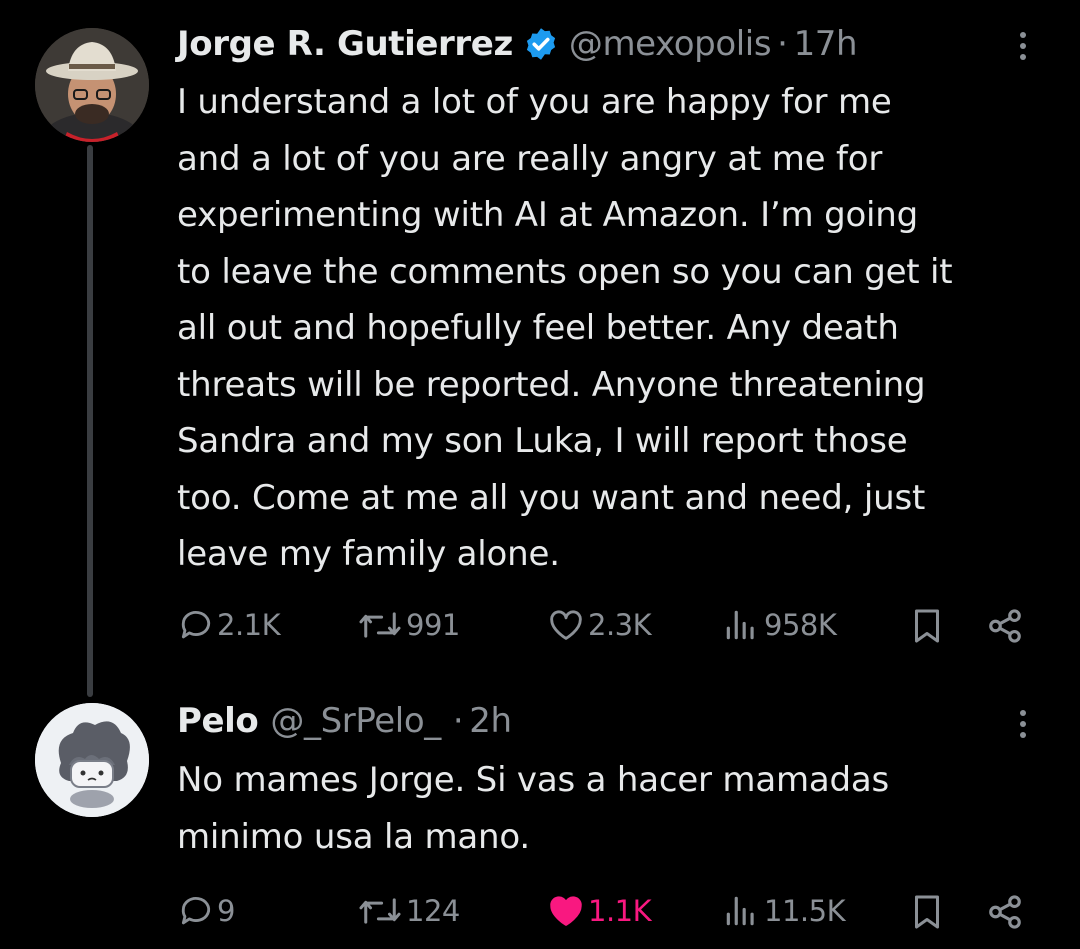  What do you see at coordinates (826, 44) in the screenshot?
I see `timestamp: 17h` at bounding box center [826, 44].